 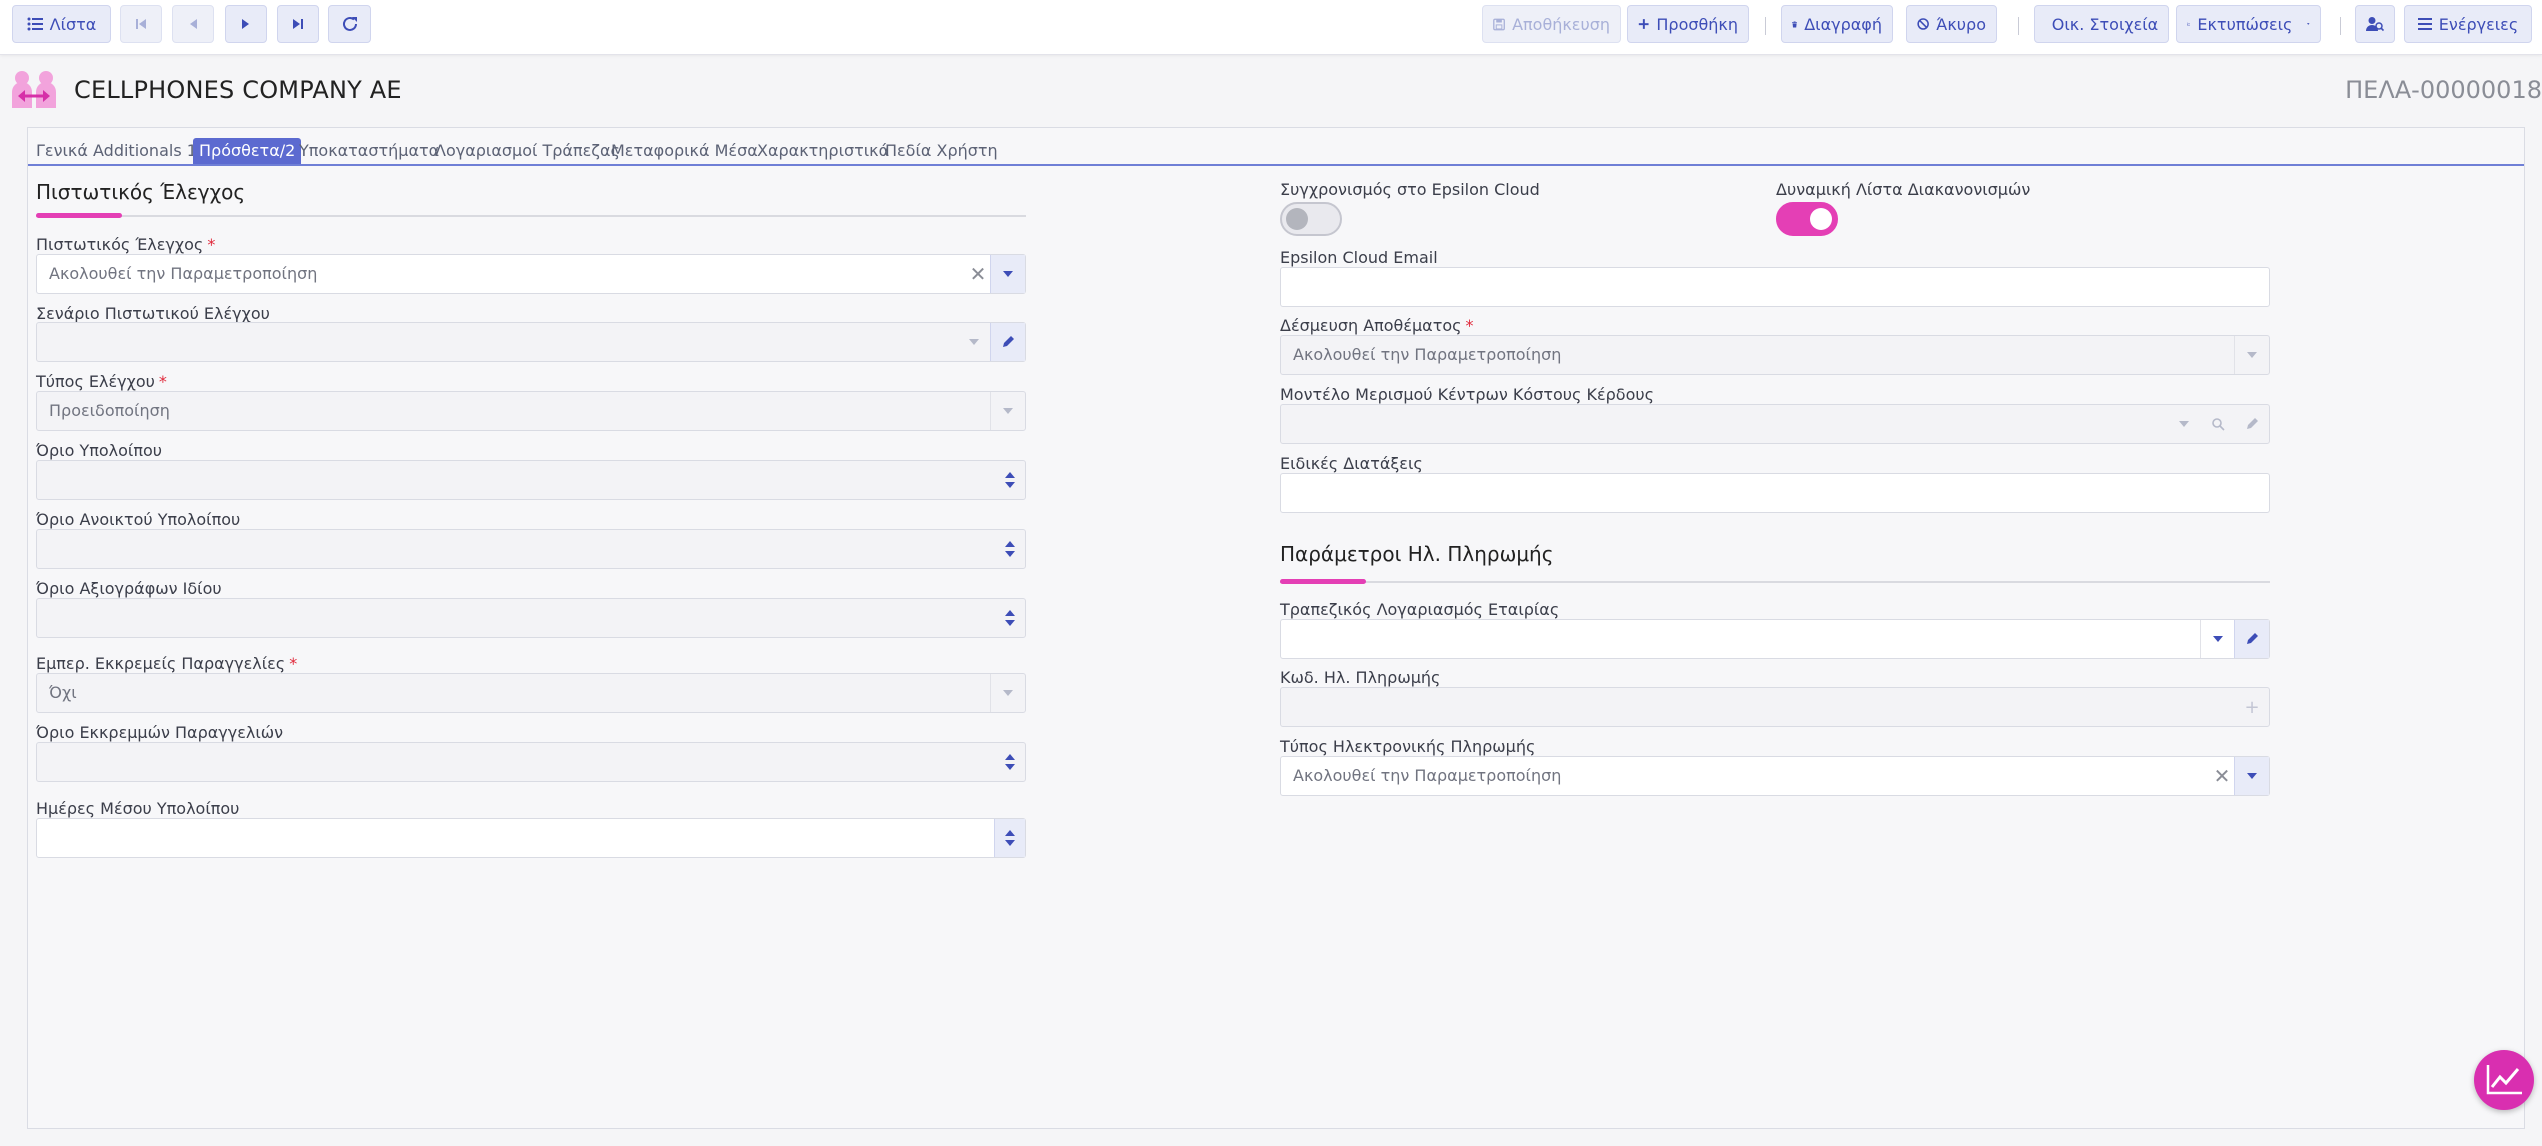 What do you see at coordinates (684, 151) in the screenshot?
I see `tab-vehicles: Μεταφορικά Μέσα` at bounding box center [684, 151].